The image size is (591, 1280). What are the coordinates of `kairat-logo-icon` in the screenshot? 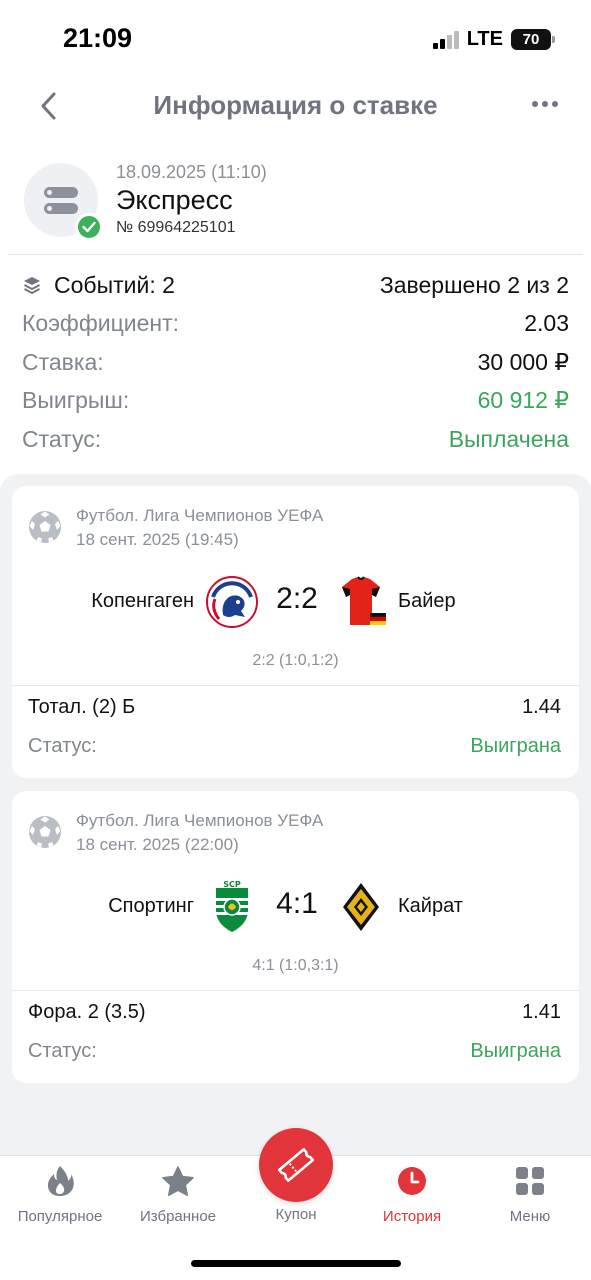 It's located at (361, 907).